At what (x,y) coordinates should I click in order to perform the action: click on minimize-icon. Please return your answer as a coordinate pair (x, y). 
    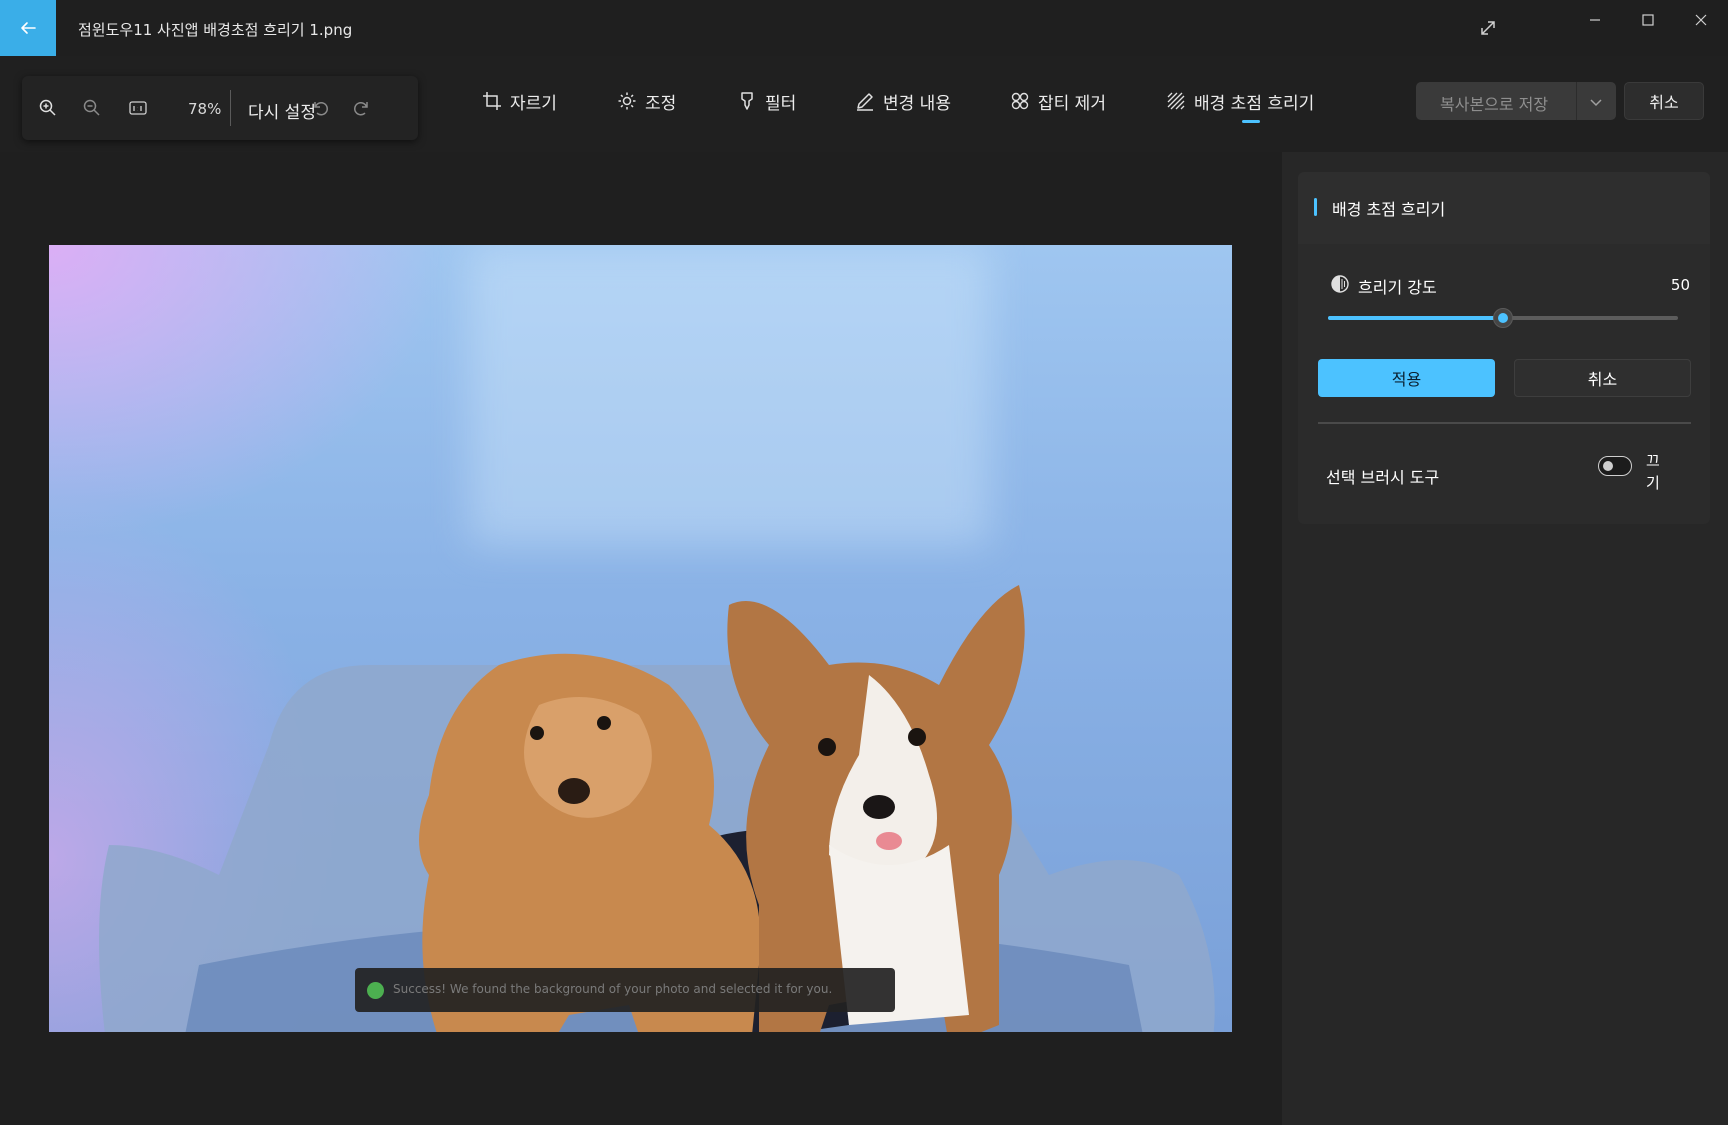
    Looking at the image, I should click on (1595, 20).